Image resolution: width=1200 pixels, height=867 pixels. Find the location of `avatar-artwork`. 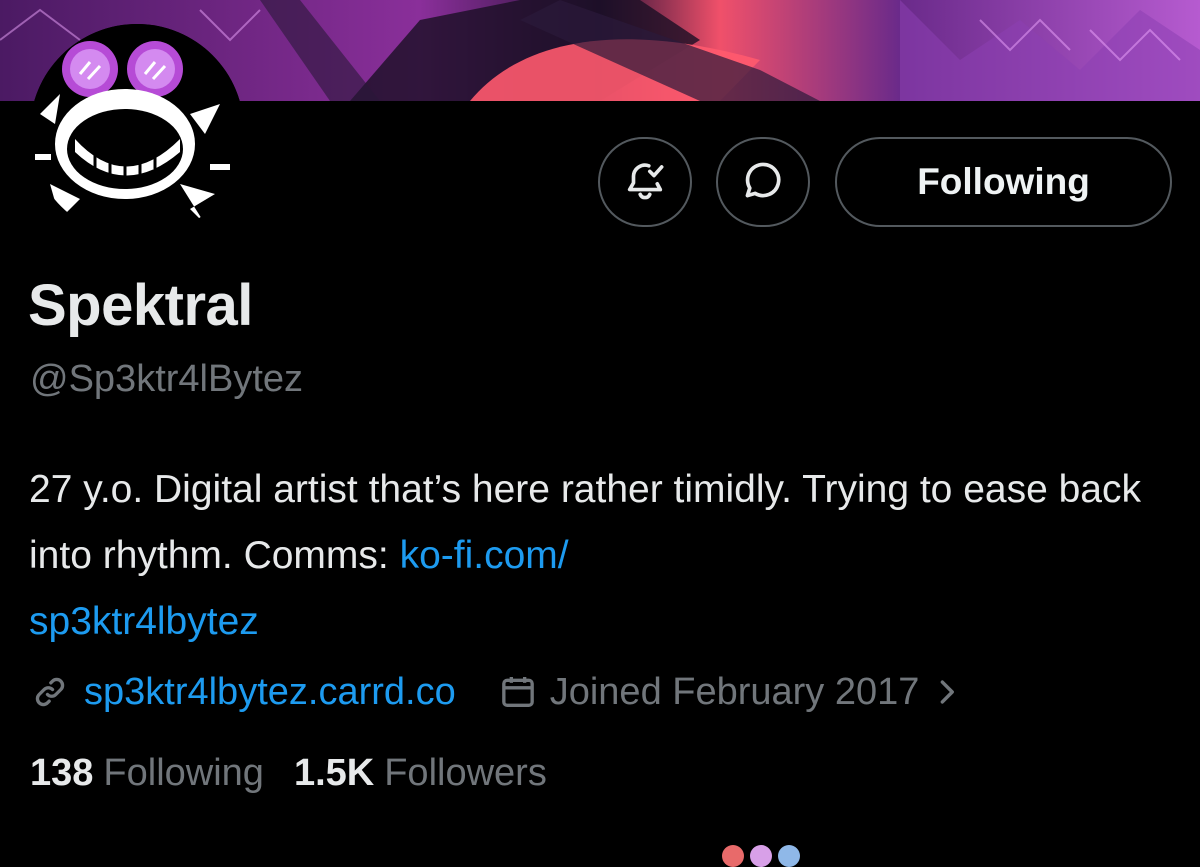

avatar-artwork is located at coordinates (137, 131).